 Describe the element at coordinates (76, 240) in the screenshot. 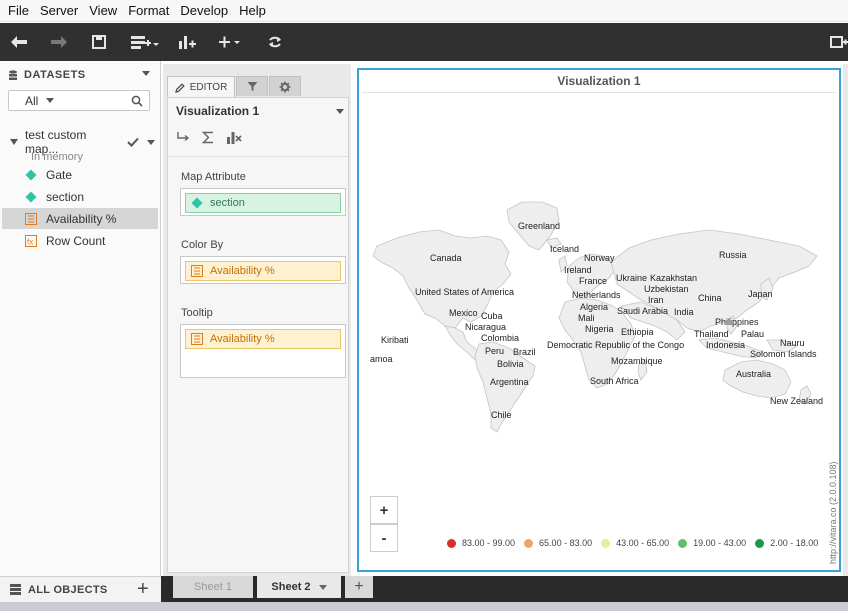

I see `dataset-object-label: Row Count` at that location.